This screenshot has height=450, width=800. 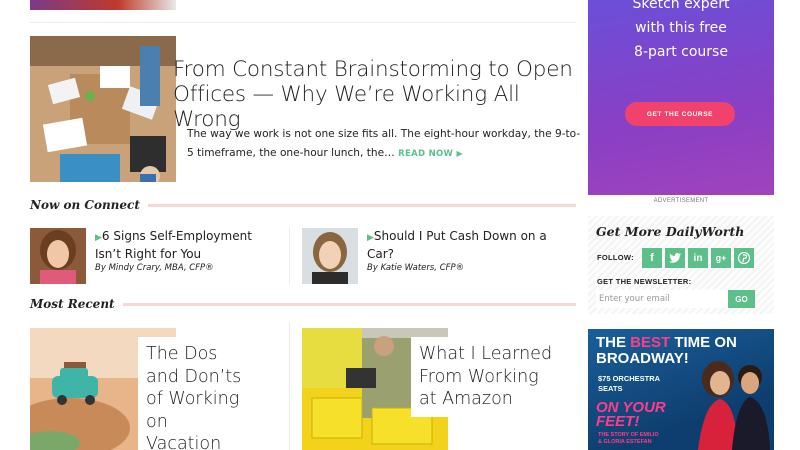 I want to click on featured-article-image, so click(x=103, y=109).